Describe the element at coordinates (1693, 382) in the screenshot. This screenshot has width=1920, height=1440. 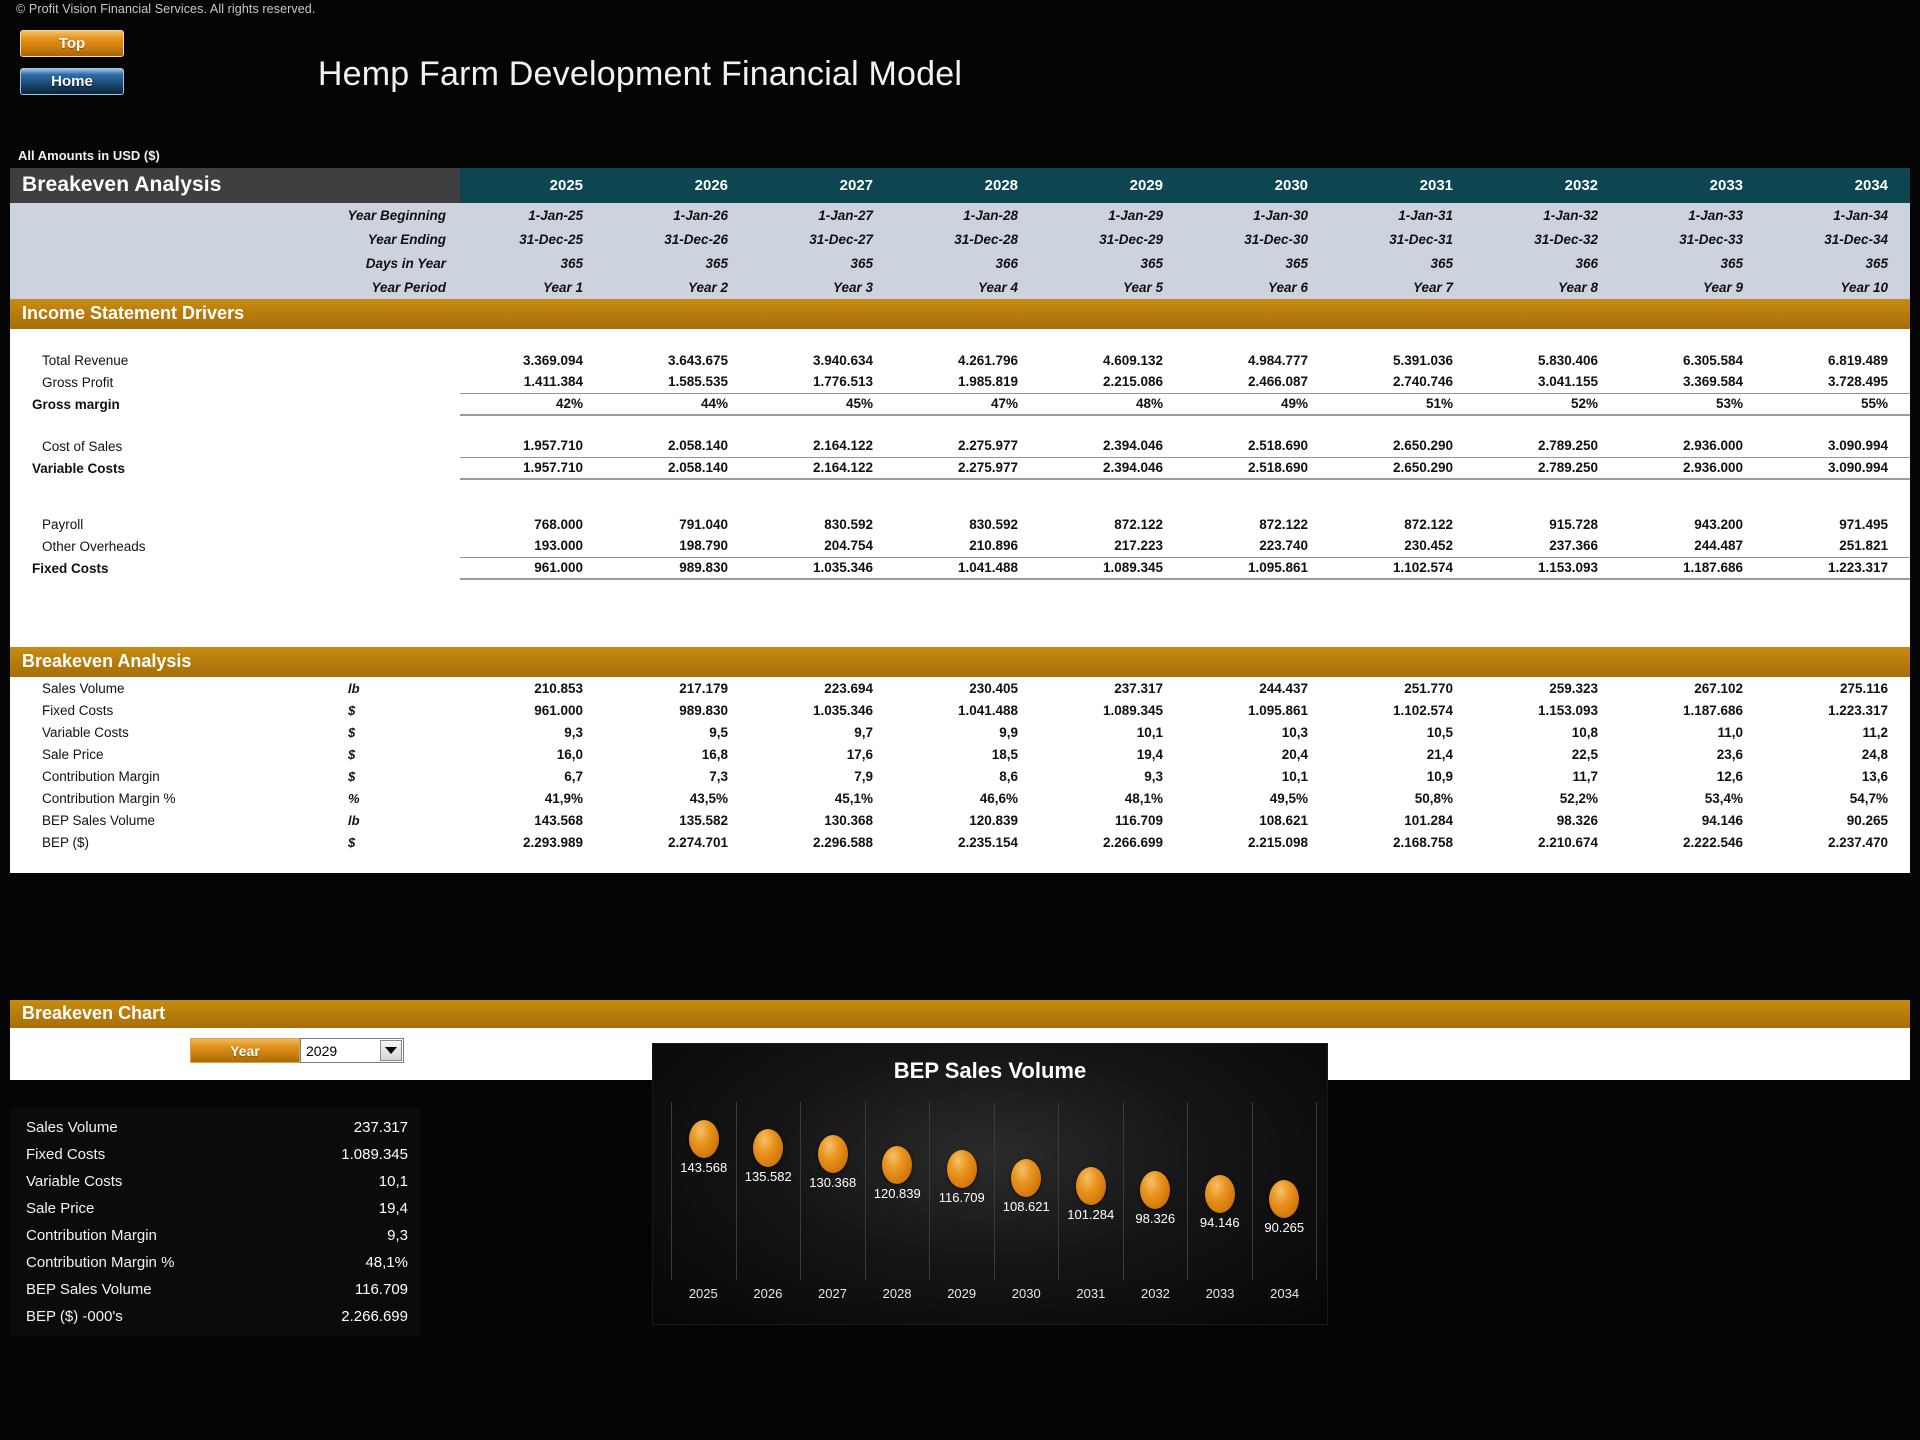
I see `row-value: 3.369.584` at that location.